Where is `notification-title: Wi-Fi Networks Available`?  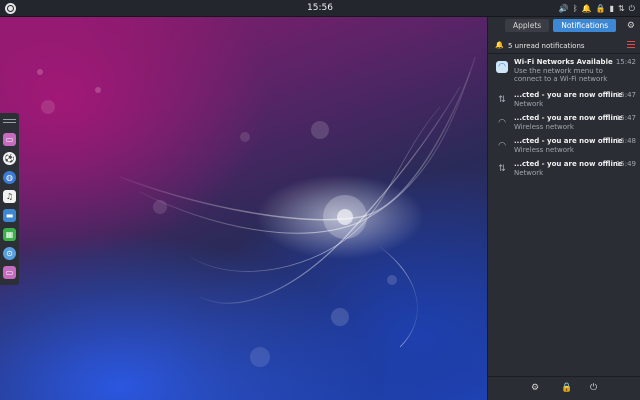
notification-title: Wi-Fi Networks Available is located at coordinates (563, 62).